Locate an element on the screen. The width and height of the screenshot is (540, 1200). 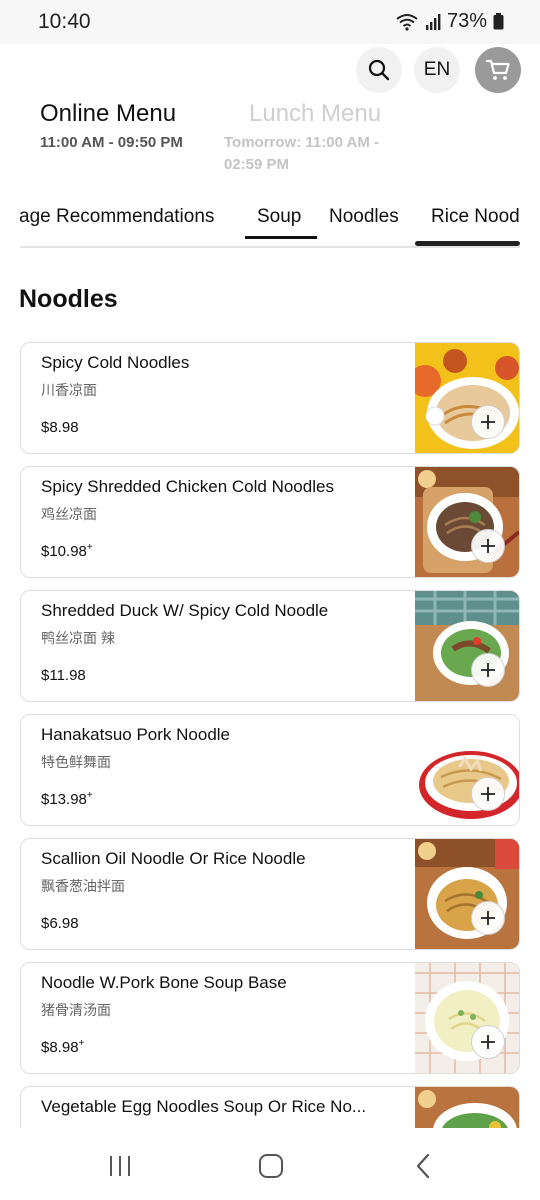
recent-apps-icon is located at coordinates (120, 1166).